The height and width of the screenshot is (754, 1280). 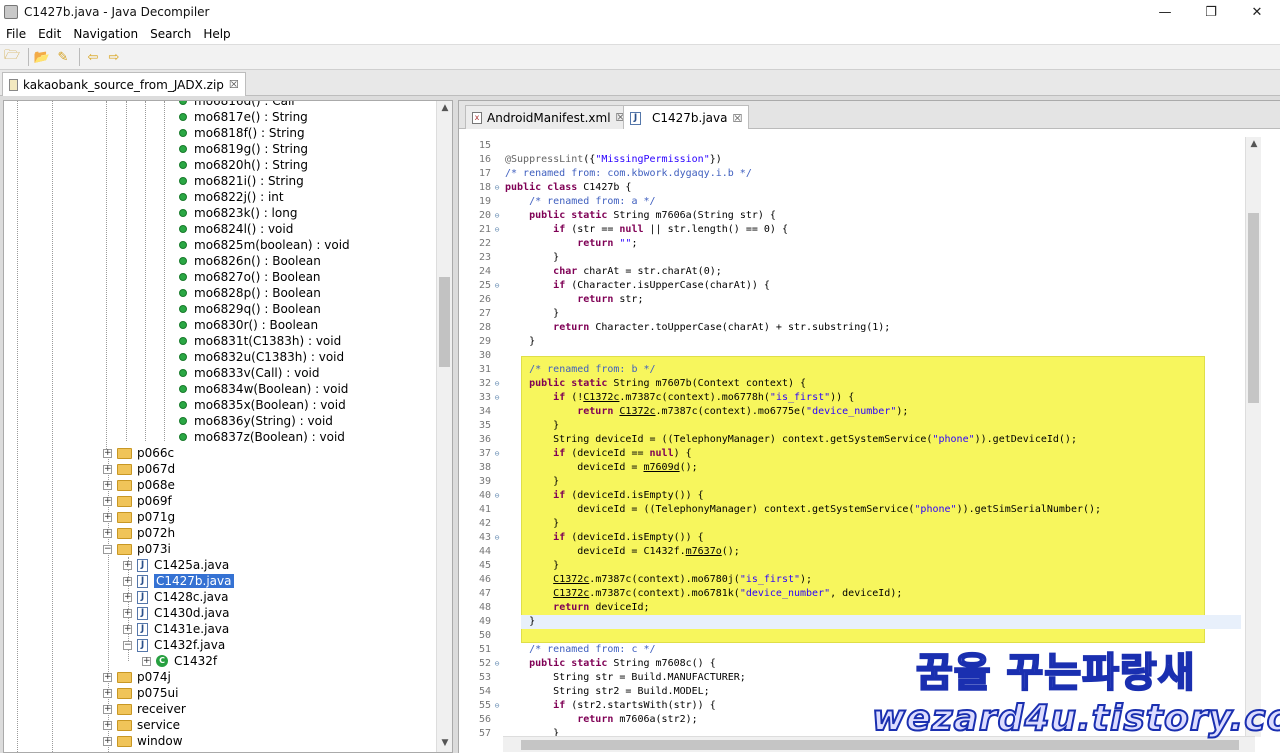 I want to click on tree-item-file: + J C1428c.java, so click(x=175, y=597).